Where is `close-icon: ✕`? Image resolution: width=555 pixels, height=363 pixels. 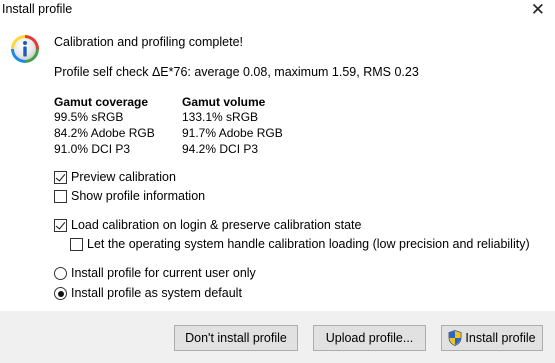 close-icon: ✕ is located at coordinates (538, 10).